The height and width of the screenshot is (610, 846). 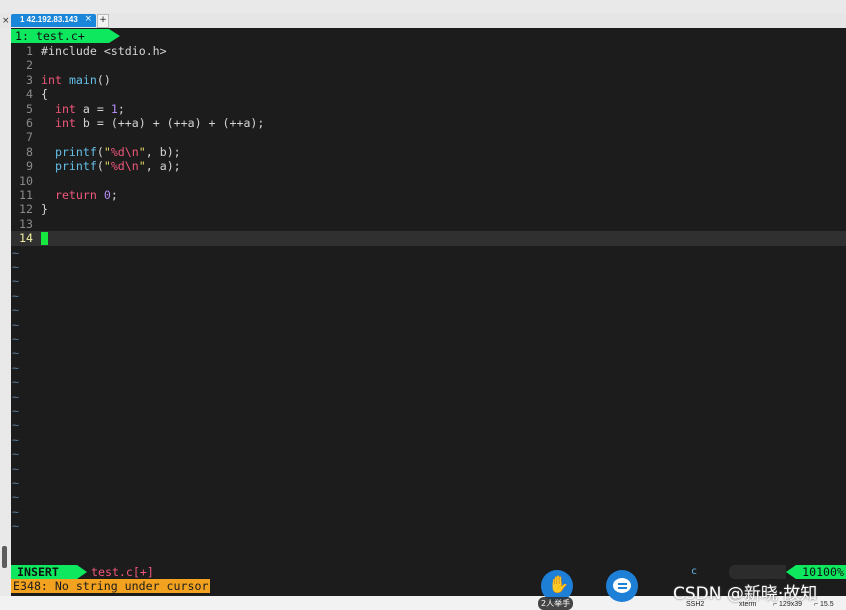 I want to click on raise-hand-count: 2人举手, so click(x=556, y=603).